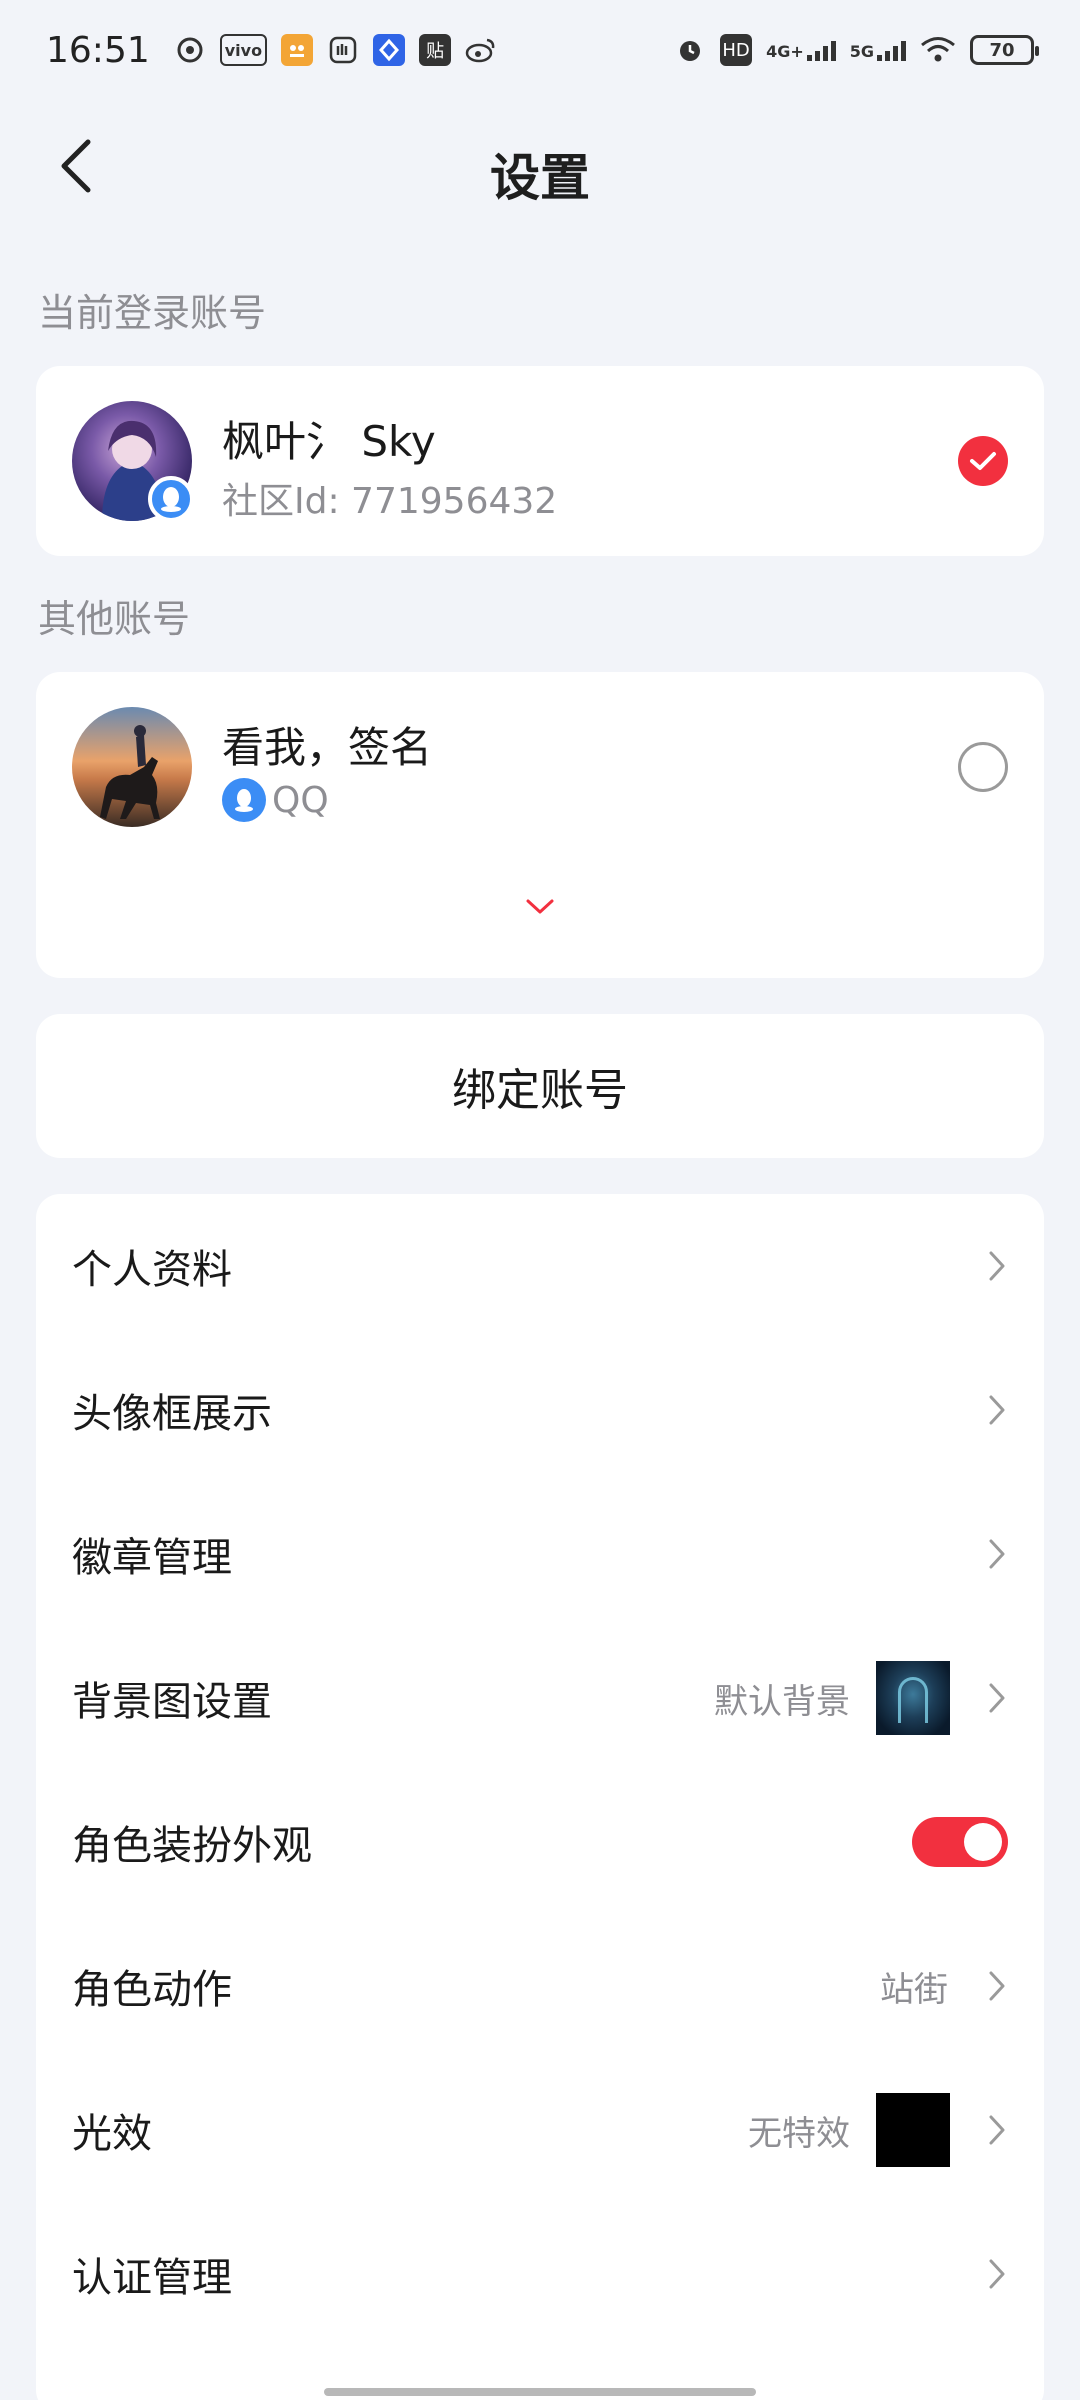 The height and width of the screenshot is (2400, 1080). What do you see at coordinates (300, 800) in the screenshot?
I see `account-source-label: QQ` at bounding box center [300, 800].